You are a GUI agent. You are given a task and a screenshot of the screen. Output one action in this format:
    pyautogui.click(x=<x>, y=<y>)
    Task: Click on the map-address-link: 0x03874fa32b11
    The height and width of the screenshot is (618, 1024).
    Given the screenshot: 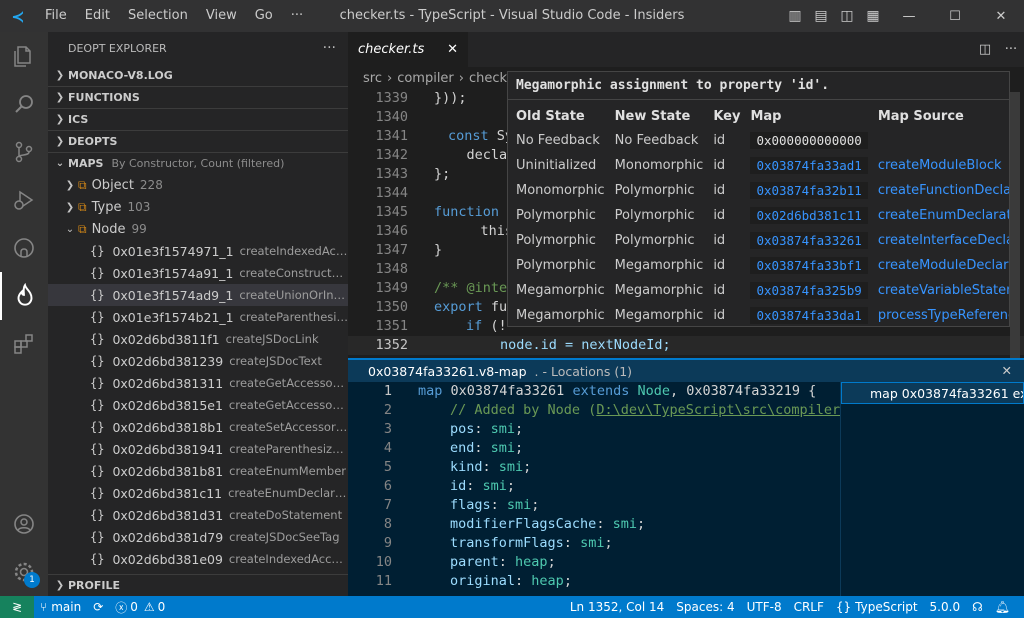 What is the action you would take?
    pyautogui.click(x=809, y=190)
    